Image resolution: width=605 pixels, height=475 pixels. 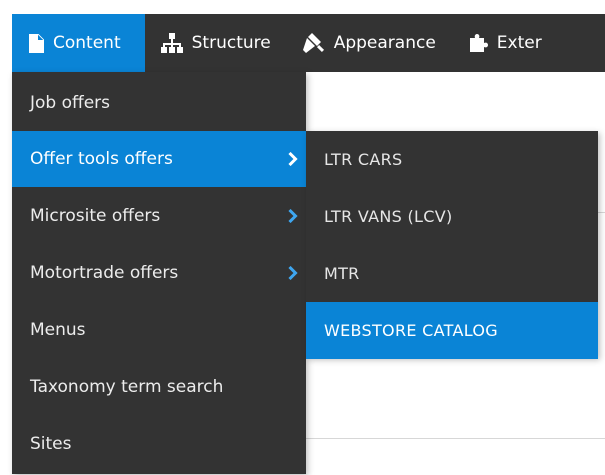 I want to click on menu-item-label: Sites, so click(x=51, y=444).